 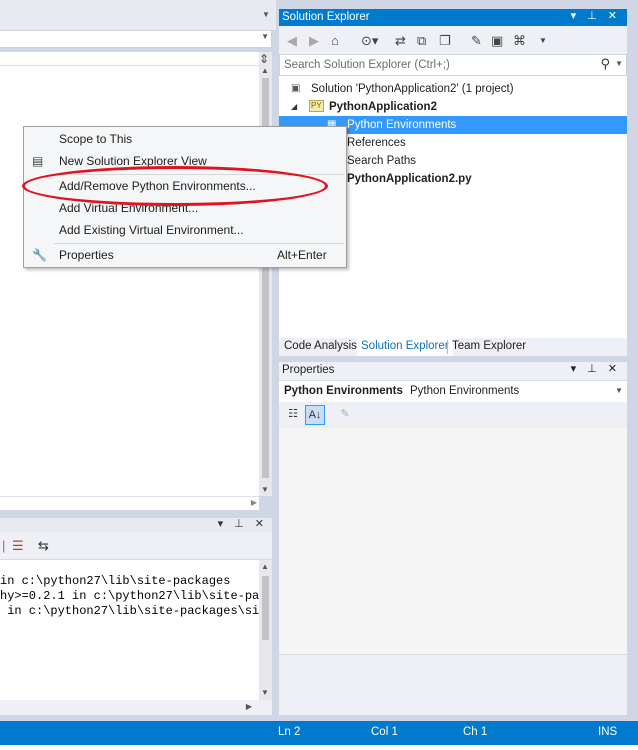 What do you see at coordinates (453, 371) in the screenshot?
I see `properties-titlebar: Properties ▾ ⊥ ✕` at bounding box center [453, 371].